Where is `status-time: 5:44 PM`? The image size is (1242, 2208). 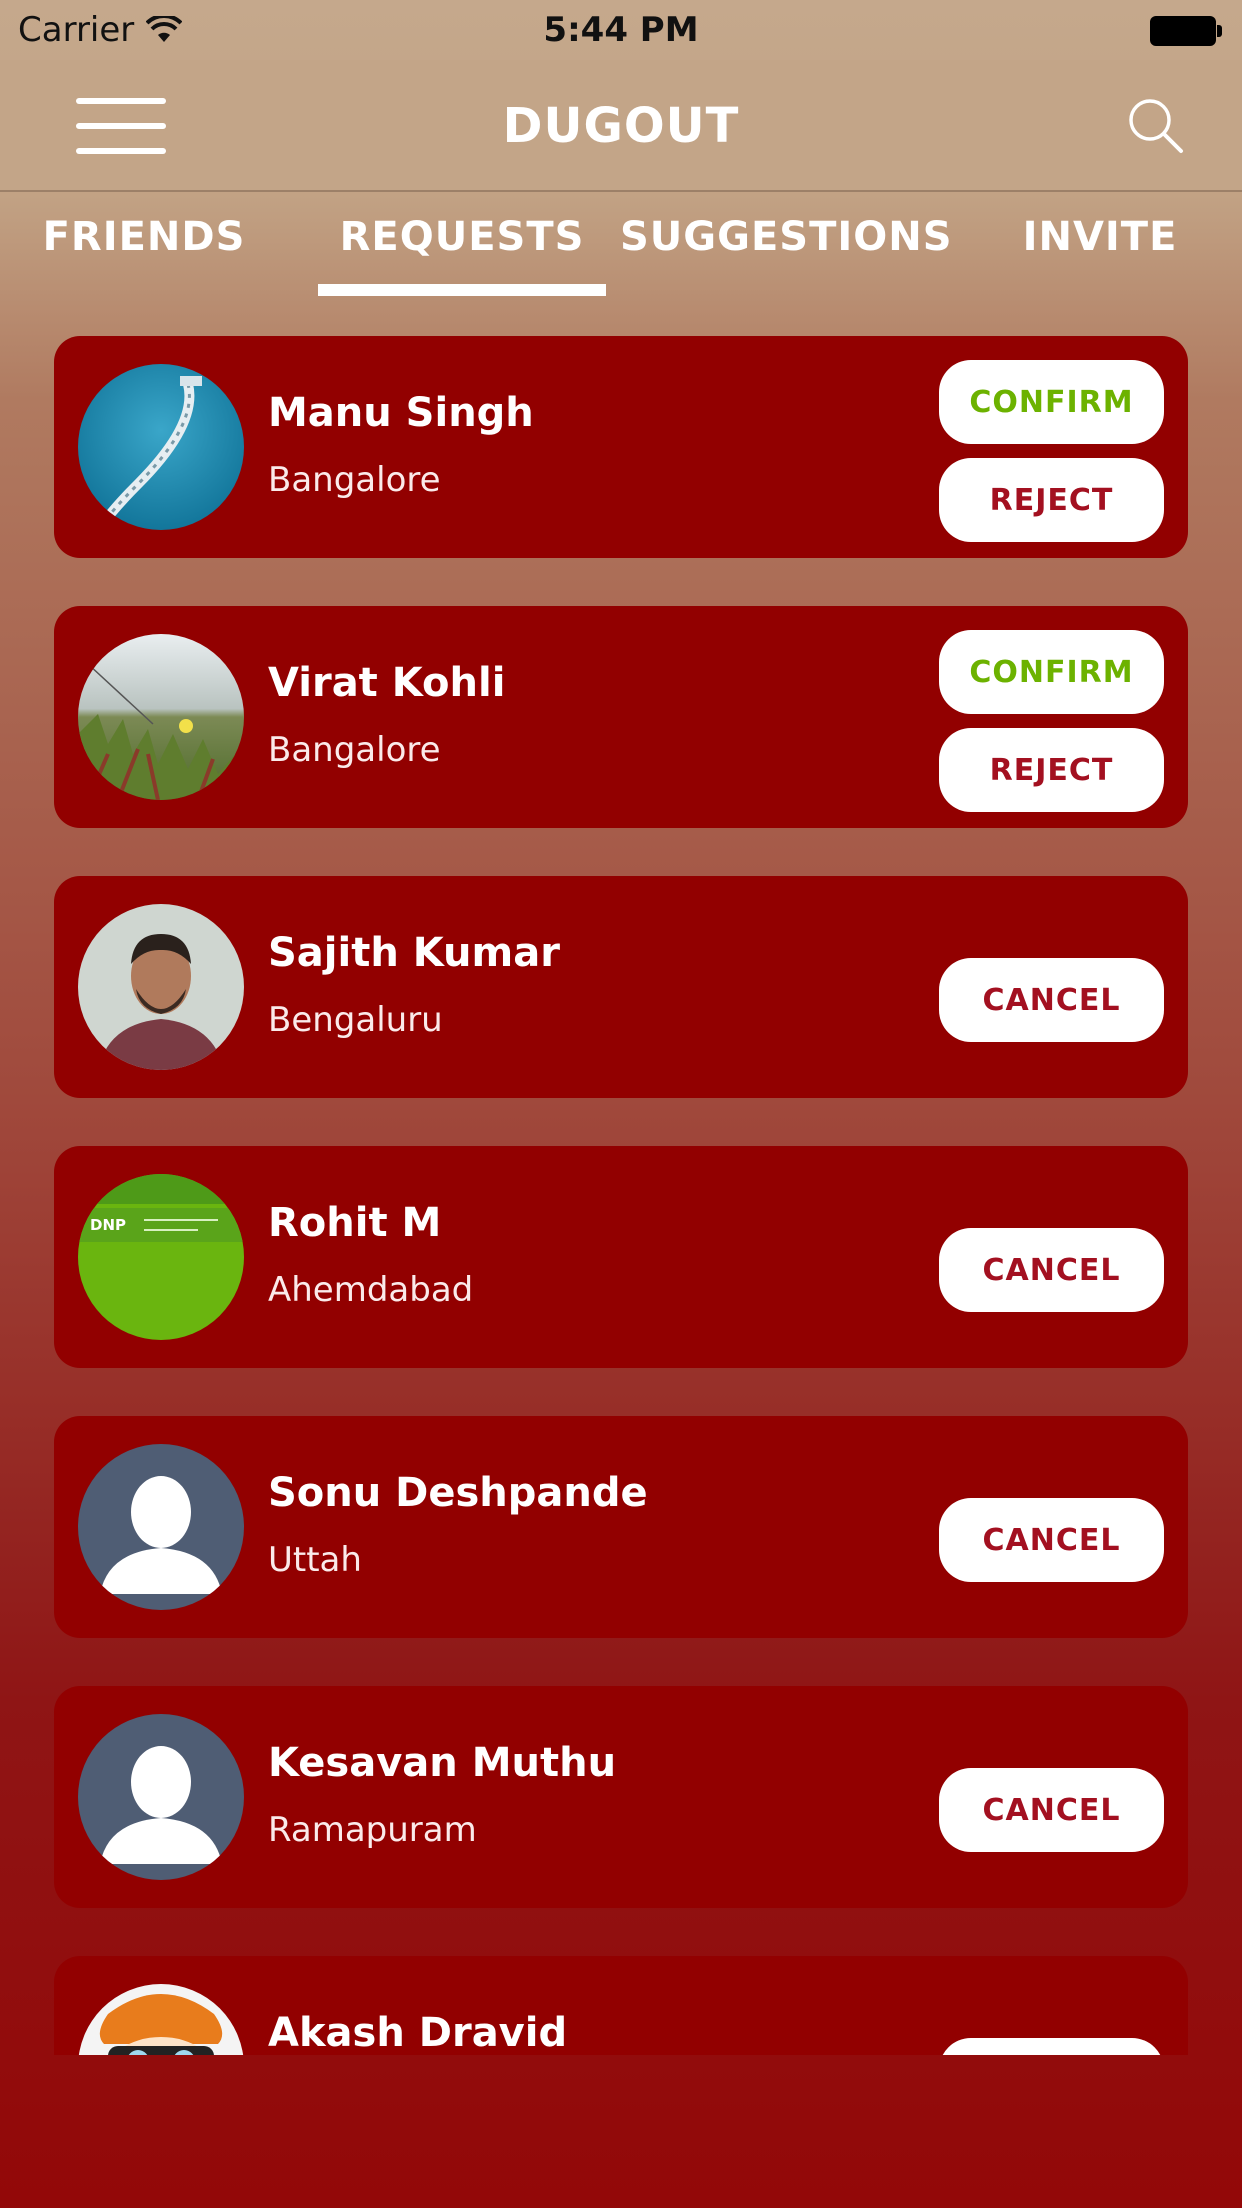 status-time: 5:44 PM is located at coordinates (621, 30).